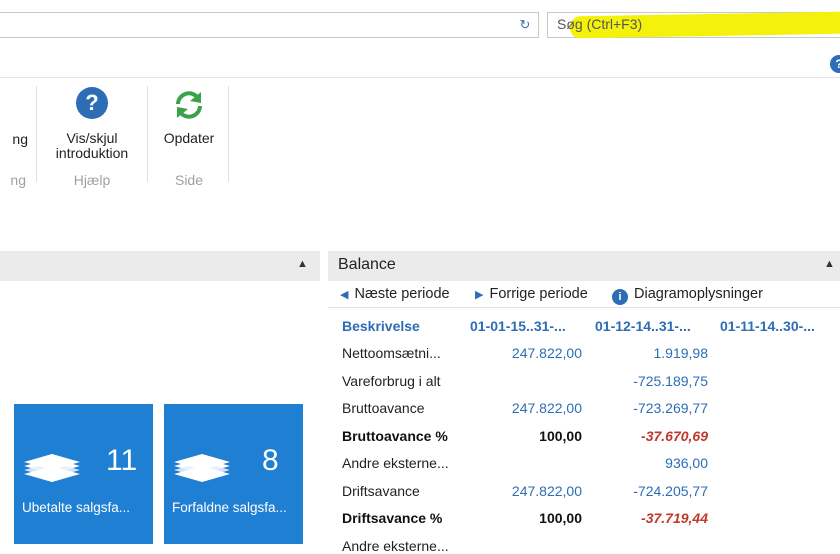 The width and height of the screenshot is (840, 554). Describe the element at coordinates (651, 408) in the screenshot. I see `row-value-period-2: -723.269,77` at that location.